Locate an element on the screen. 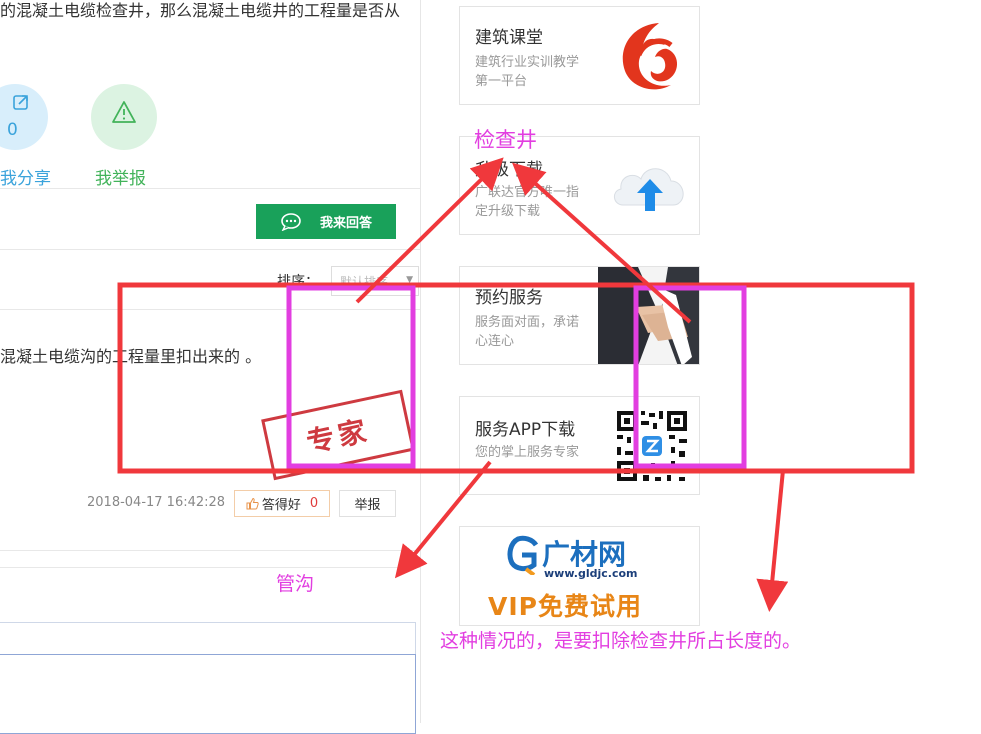 This screenshot has width=981, height=734. good-answer-count: 0 is located at coordinates (314, 503).